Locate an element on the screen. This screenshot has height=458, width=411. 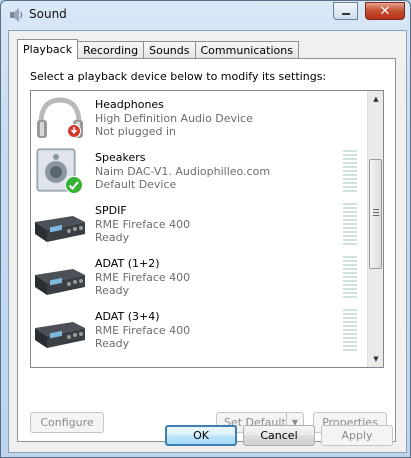
tab-strip: Playback Recording Sounds Communications is located at coordinates (158, 49).